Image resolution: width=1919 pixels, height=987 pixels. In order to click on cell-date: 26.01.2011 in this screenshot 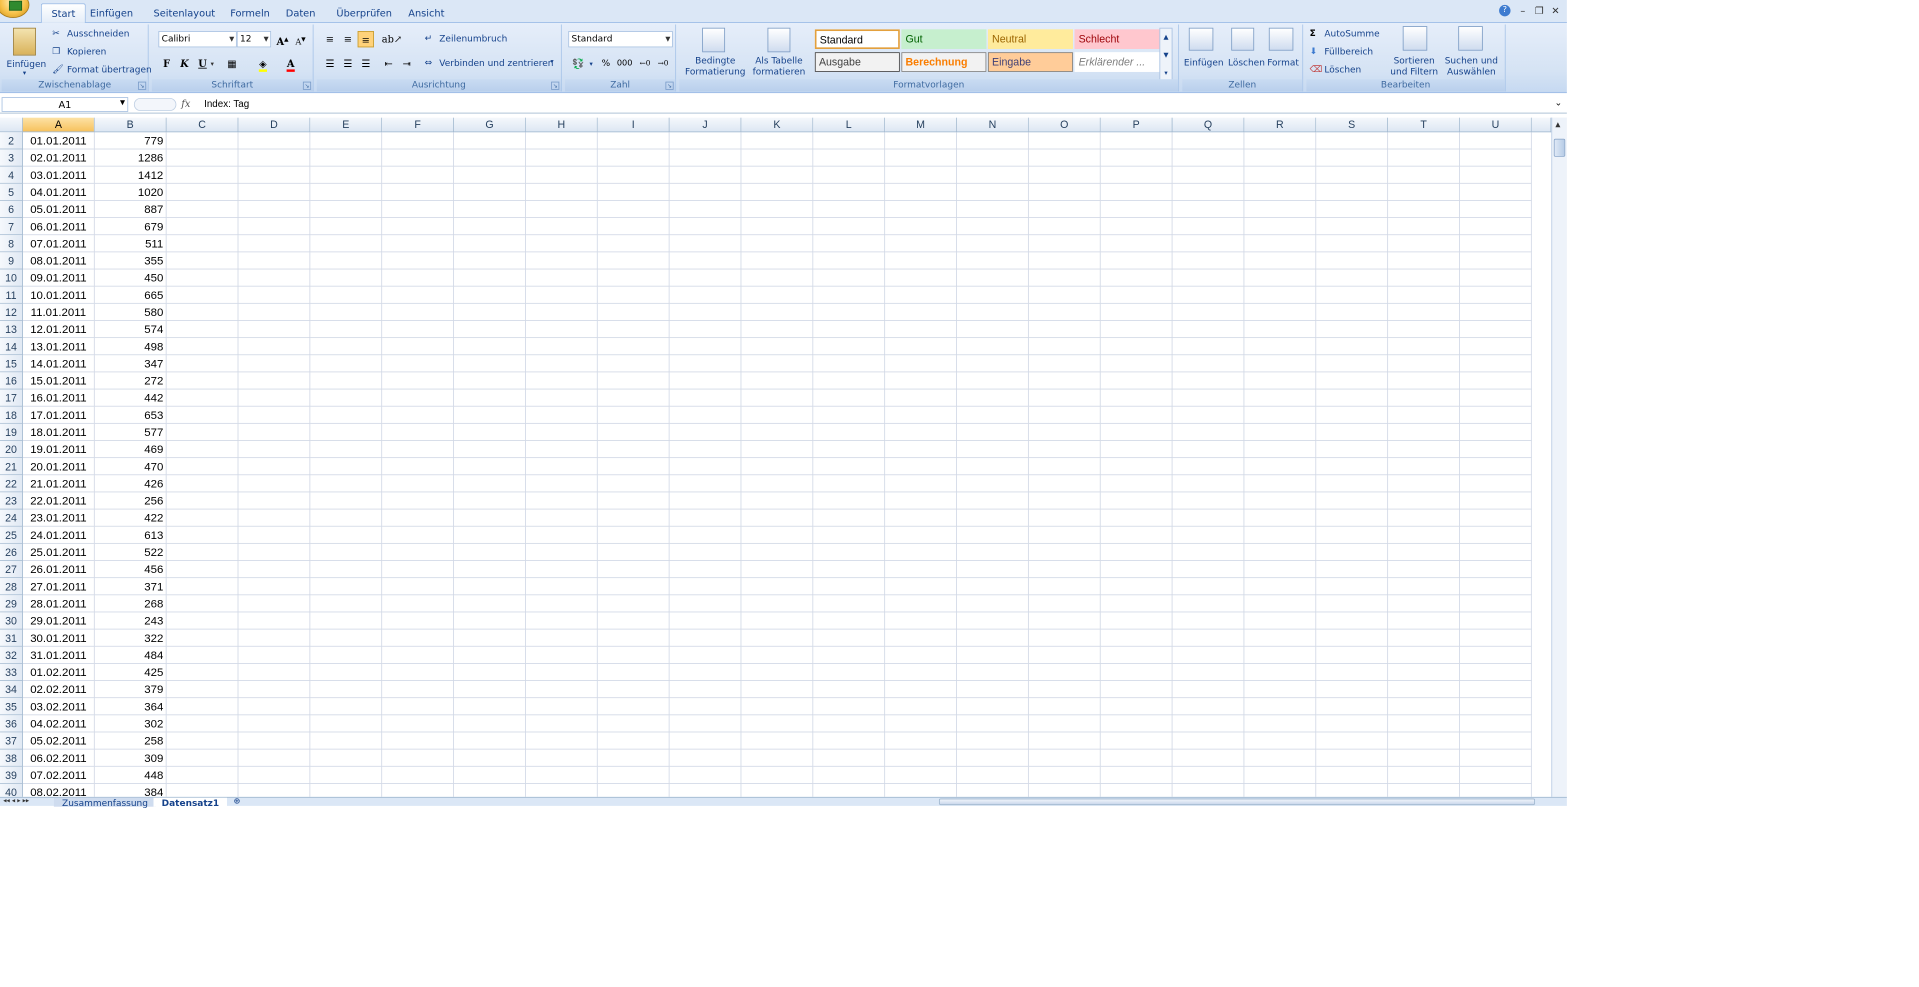, I will do `click(58, 569)`.